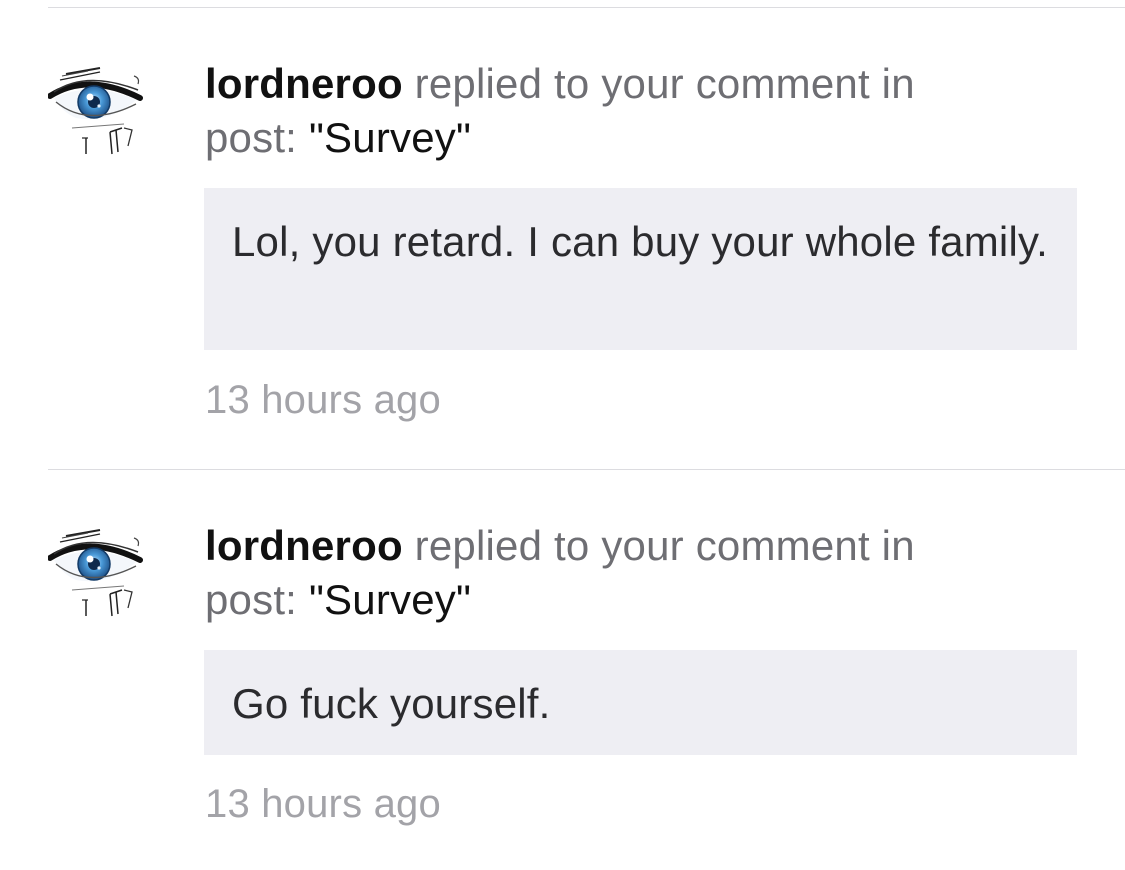 This screenshot has height=870, width=1125. I want to click on reply-quote: Go fuck yourself., so click(640, 702).